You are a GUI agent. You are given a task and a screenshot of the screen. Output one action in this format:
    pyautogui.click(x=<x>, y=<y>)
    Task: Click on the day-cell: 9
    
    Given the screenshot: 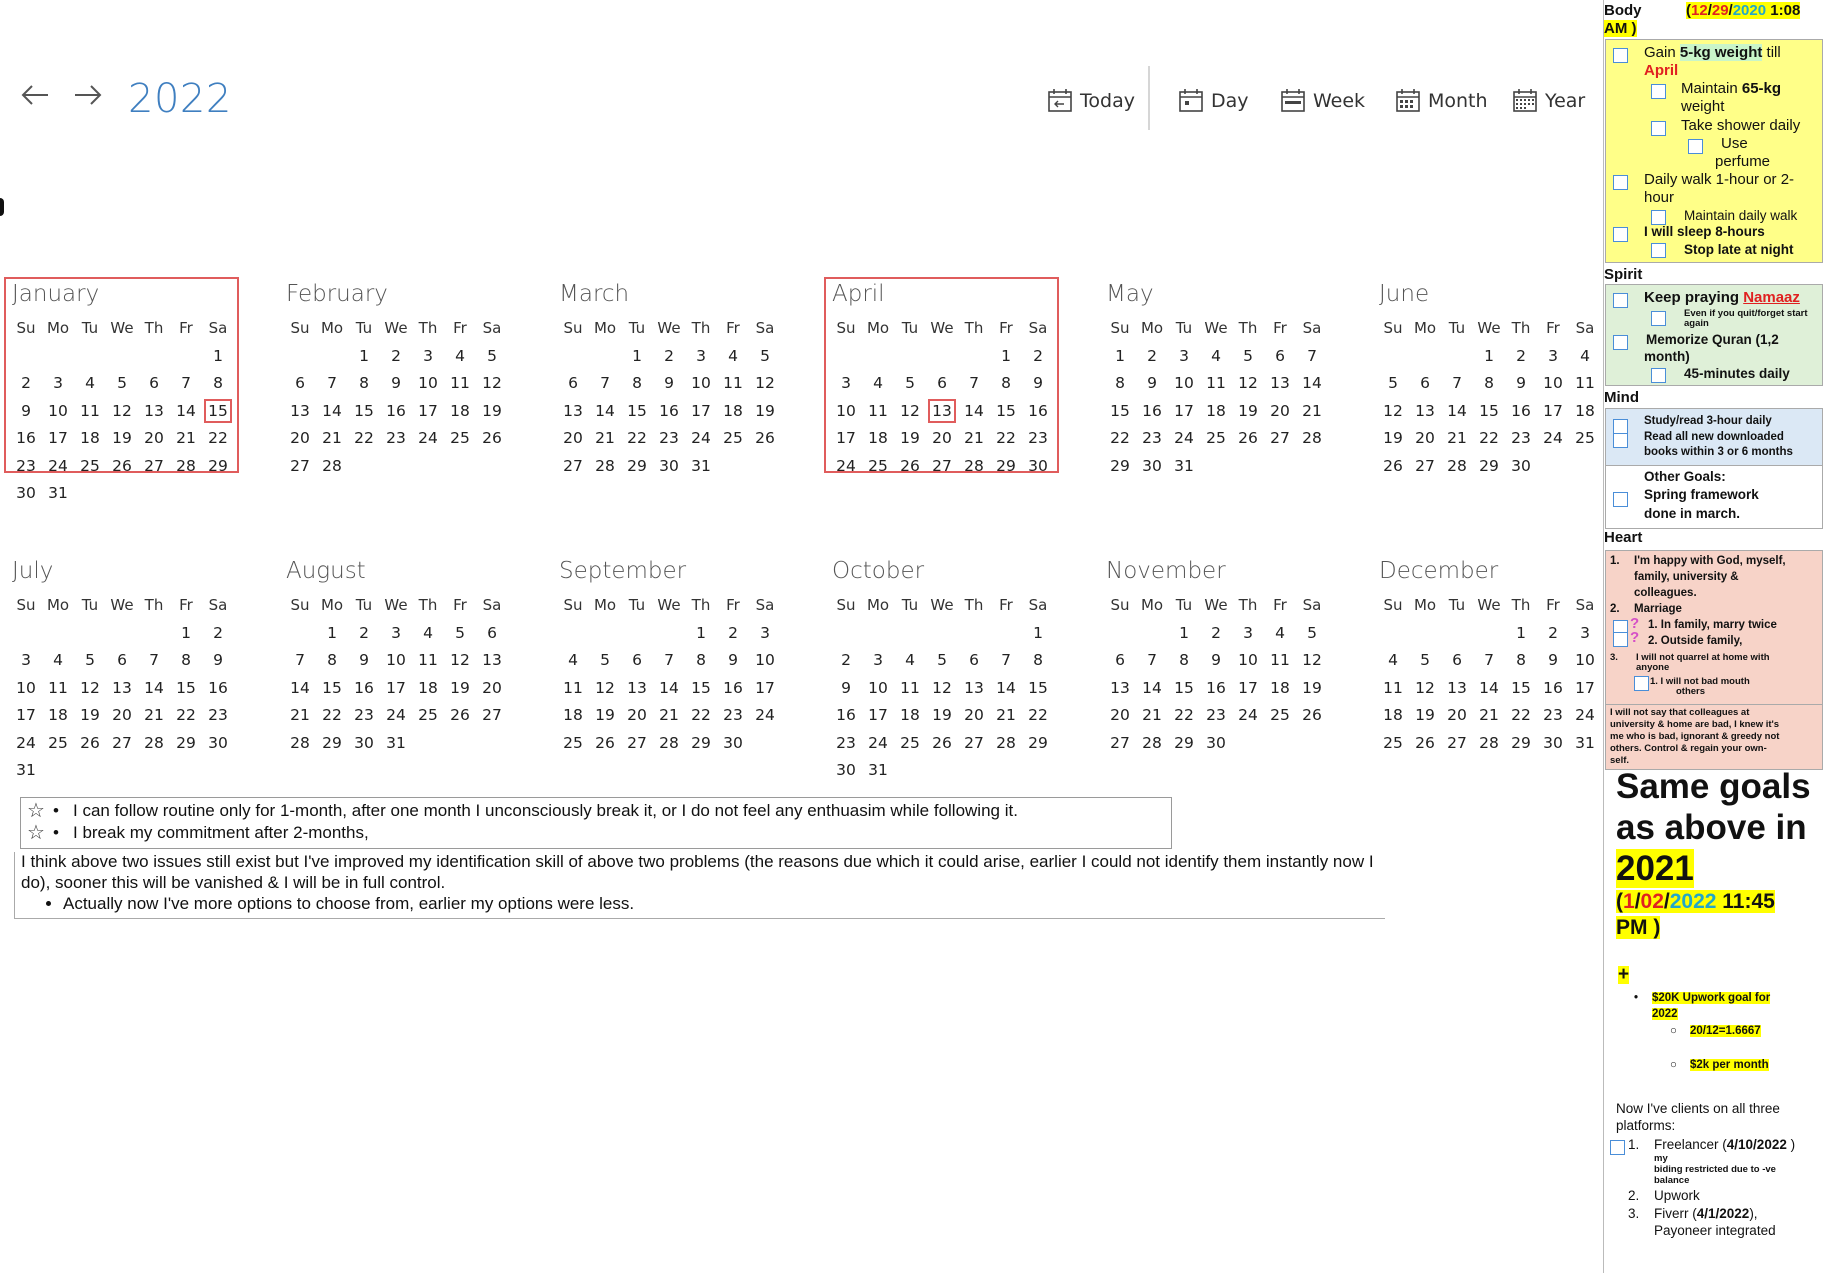 What is the action you would take?
    pyautogui.click(x=1038, y=384)
    